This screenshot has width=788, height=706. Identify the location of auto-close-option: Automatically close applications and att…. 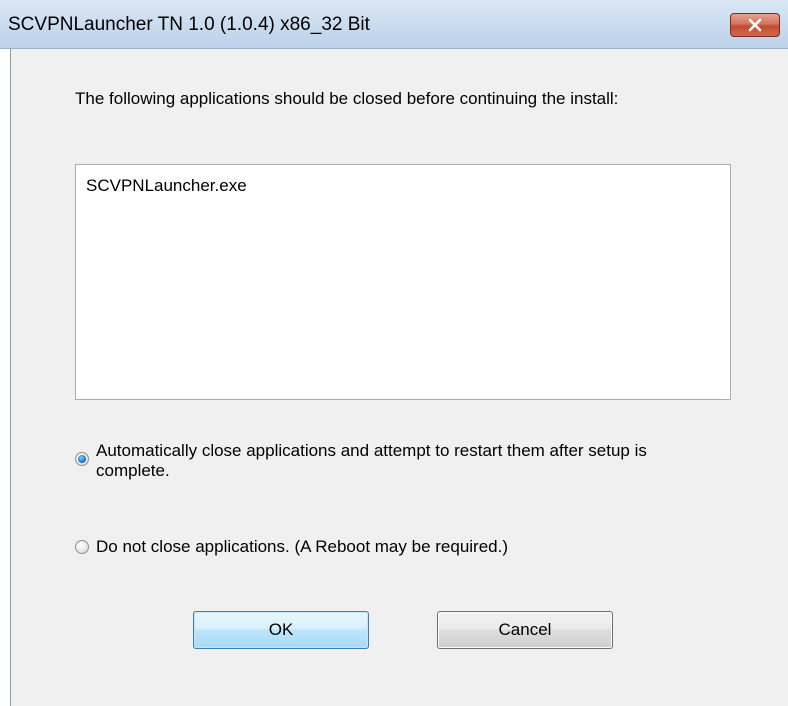
(385, 461).